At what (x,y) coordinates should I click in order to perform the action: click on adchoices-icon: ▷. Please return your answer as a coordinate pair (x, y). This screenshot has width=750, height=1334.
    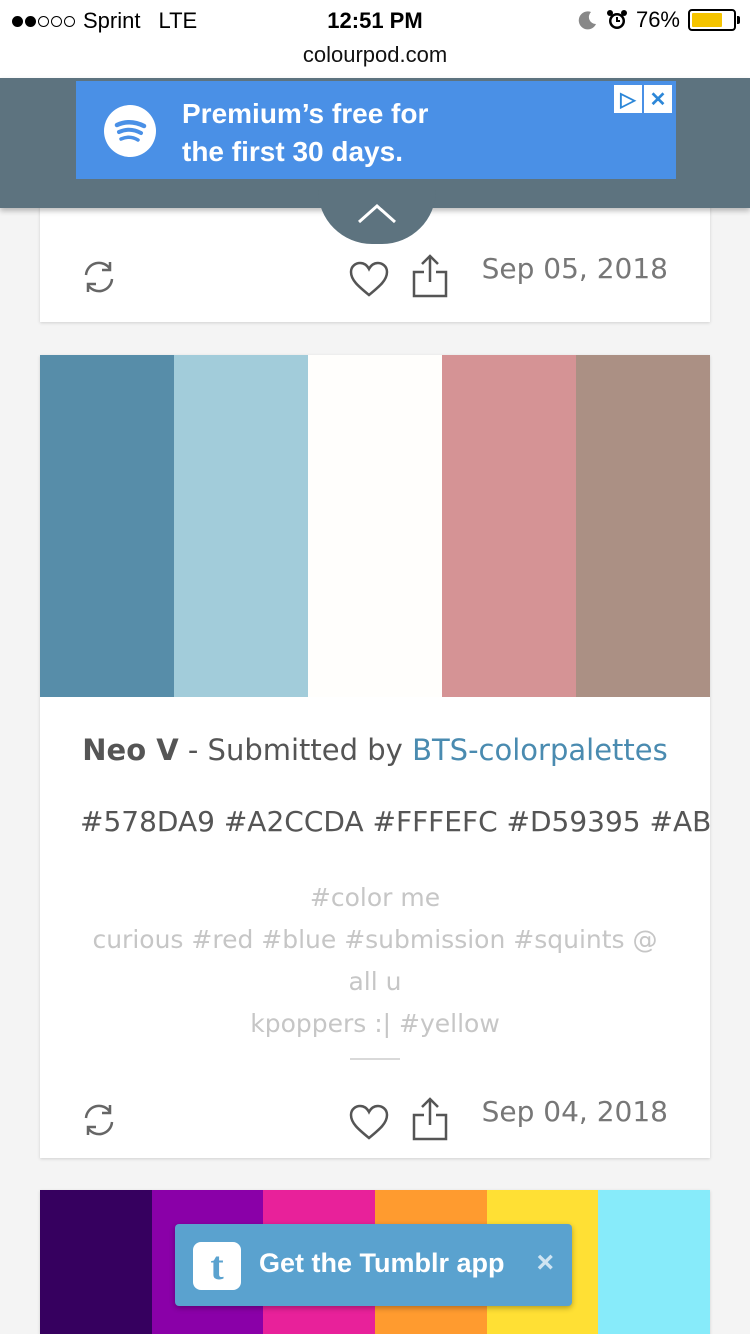
    Looking at the image, I should click on (628, 99).